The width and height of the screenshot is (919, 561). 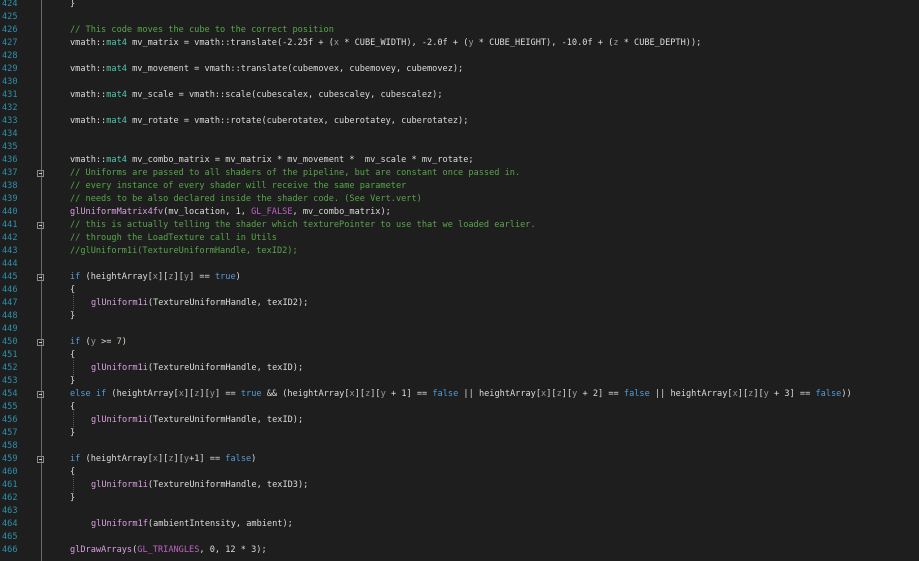 What do you see at coordinates (459, 316) in the screenshot?
I see `code-line: 448}` at bounding box center [459, 316].